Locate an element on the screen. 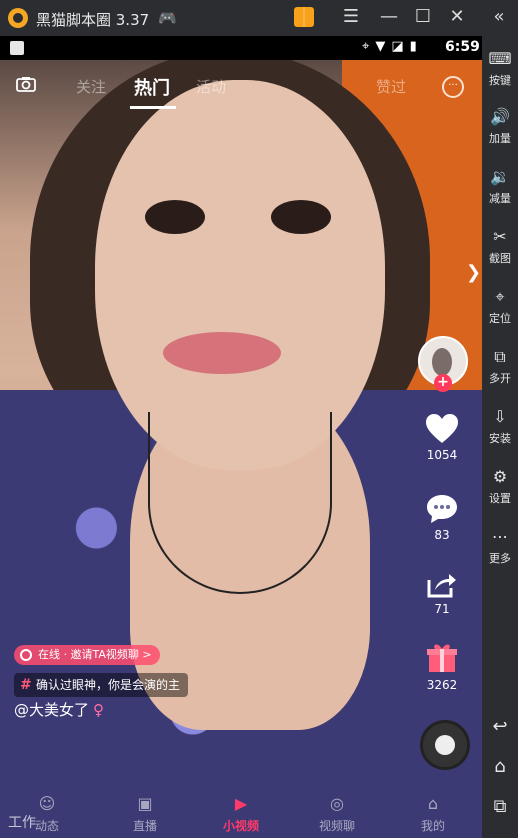 This screenshot has height=838, width=518. topic-text: 确认过眼神，你是会演的主 is located at coordinates (108, 685).